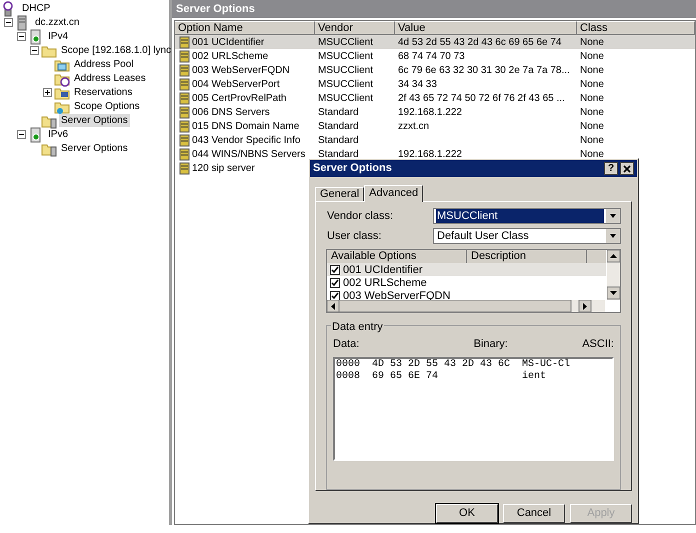 The width and height of the screenshot is (696, 533). What do you see at coordinates (534, 376) in the screenshot?
I see `ascii-text: ient` at bounding box center [534, 376].